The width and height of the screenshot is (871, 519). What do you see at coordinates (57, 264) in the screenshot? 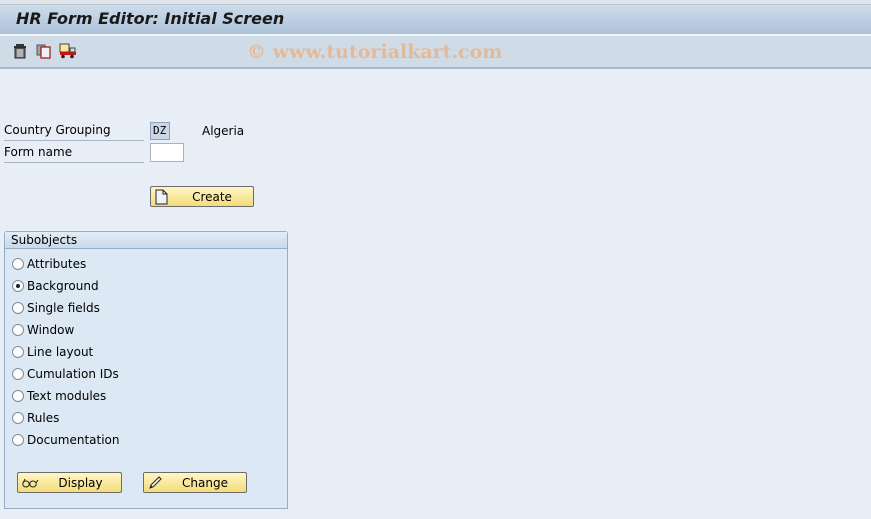
I see `radio-label: Attributes` at bounding box center [57, 264].